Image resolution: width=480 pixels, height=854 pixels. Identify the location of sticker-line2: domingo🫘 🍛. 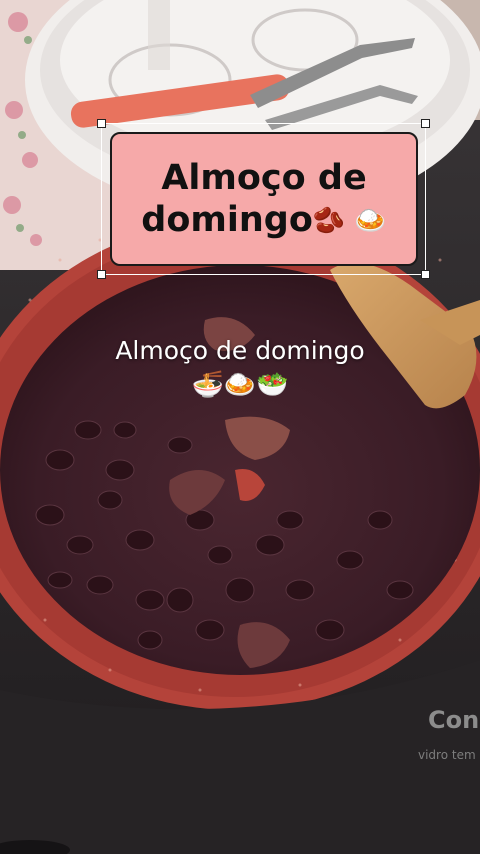
(263, 220).